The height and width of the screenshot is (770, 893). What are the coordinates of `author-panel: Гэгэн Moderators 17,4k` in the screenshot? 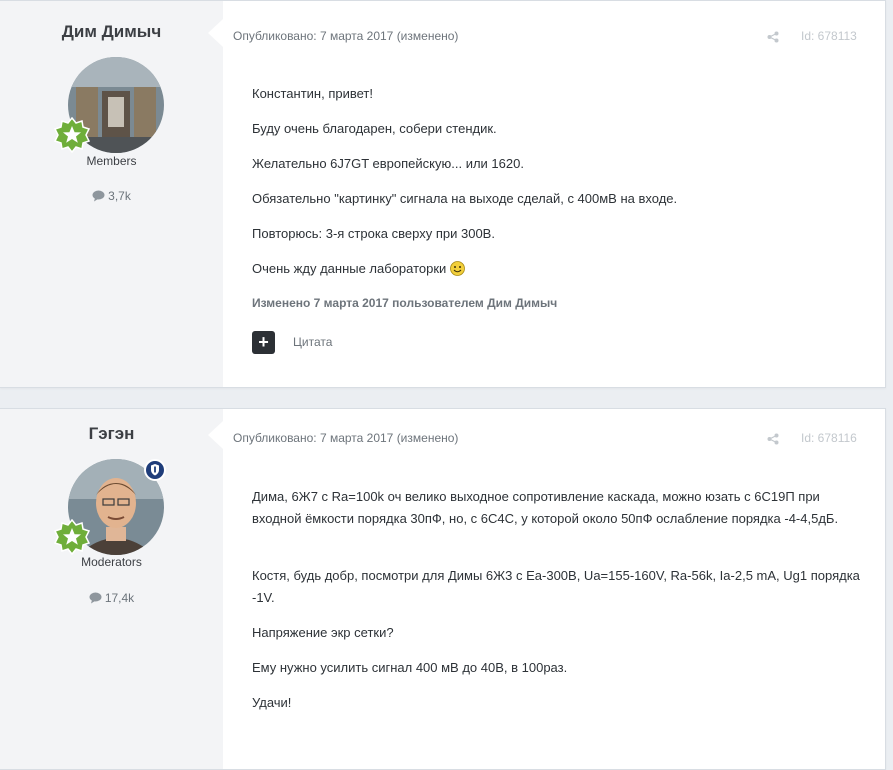 It's located at (111, 589).